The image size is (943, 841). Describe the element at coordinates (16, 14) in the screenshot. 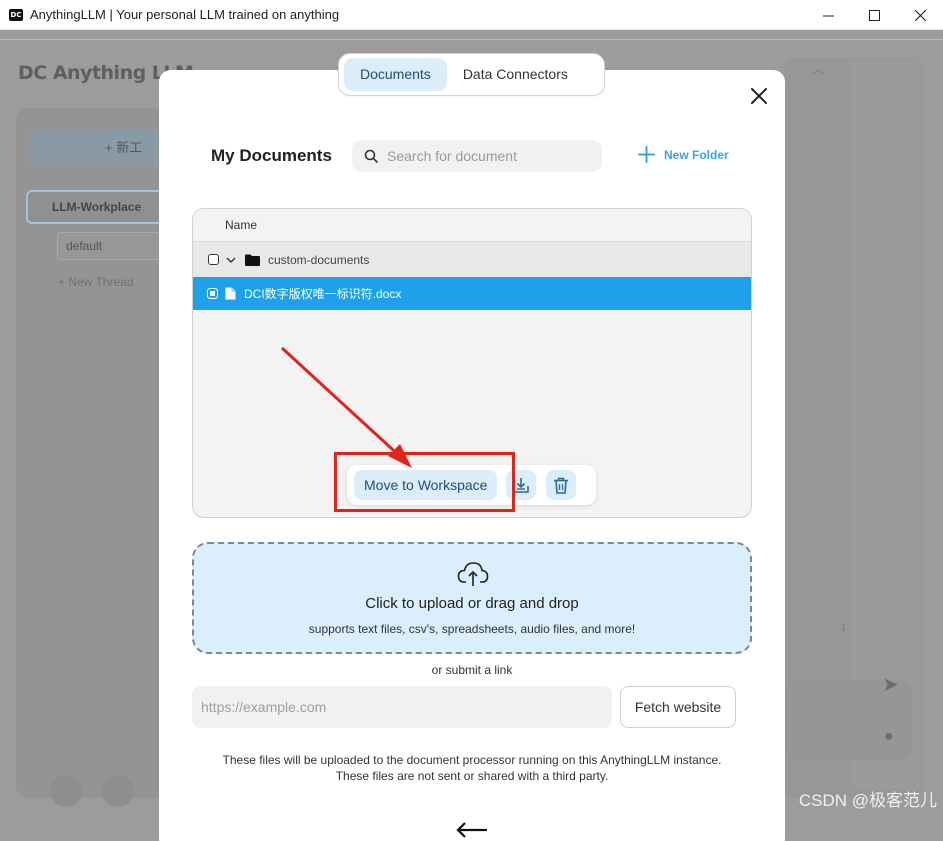

I see `app-logo-icon: DC` at that location.